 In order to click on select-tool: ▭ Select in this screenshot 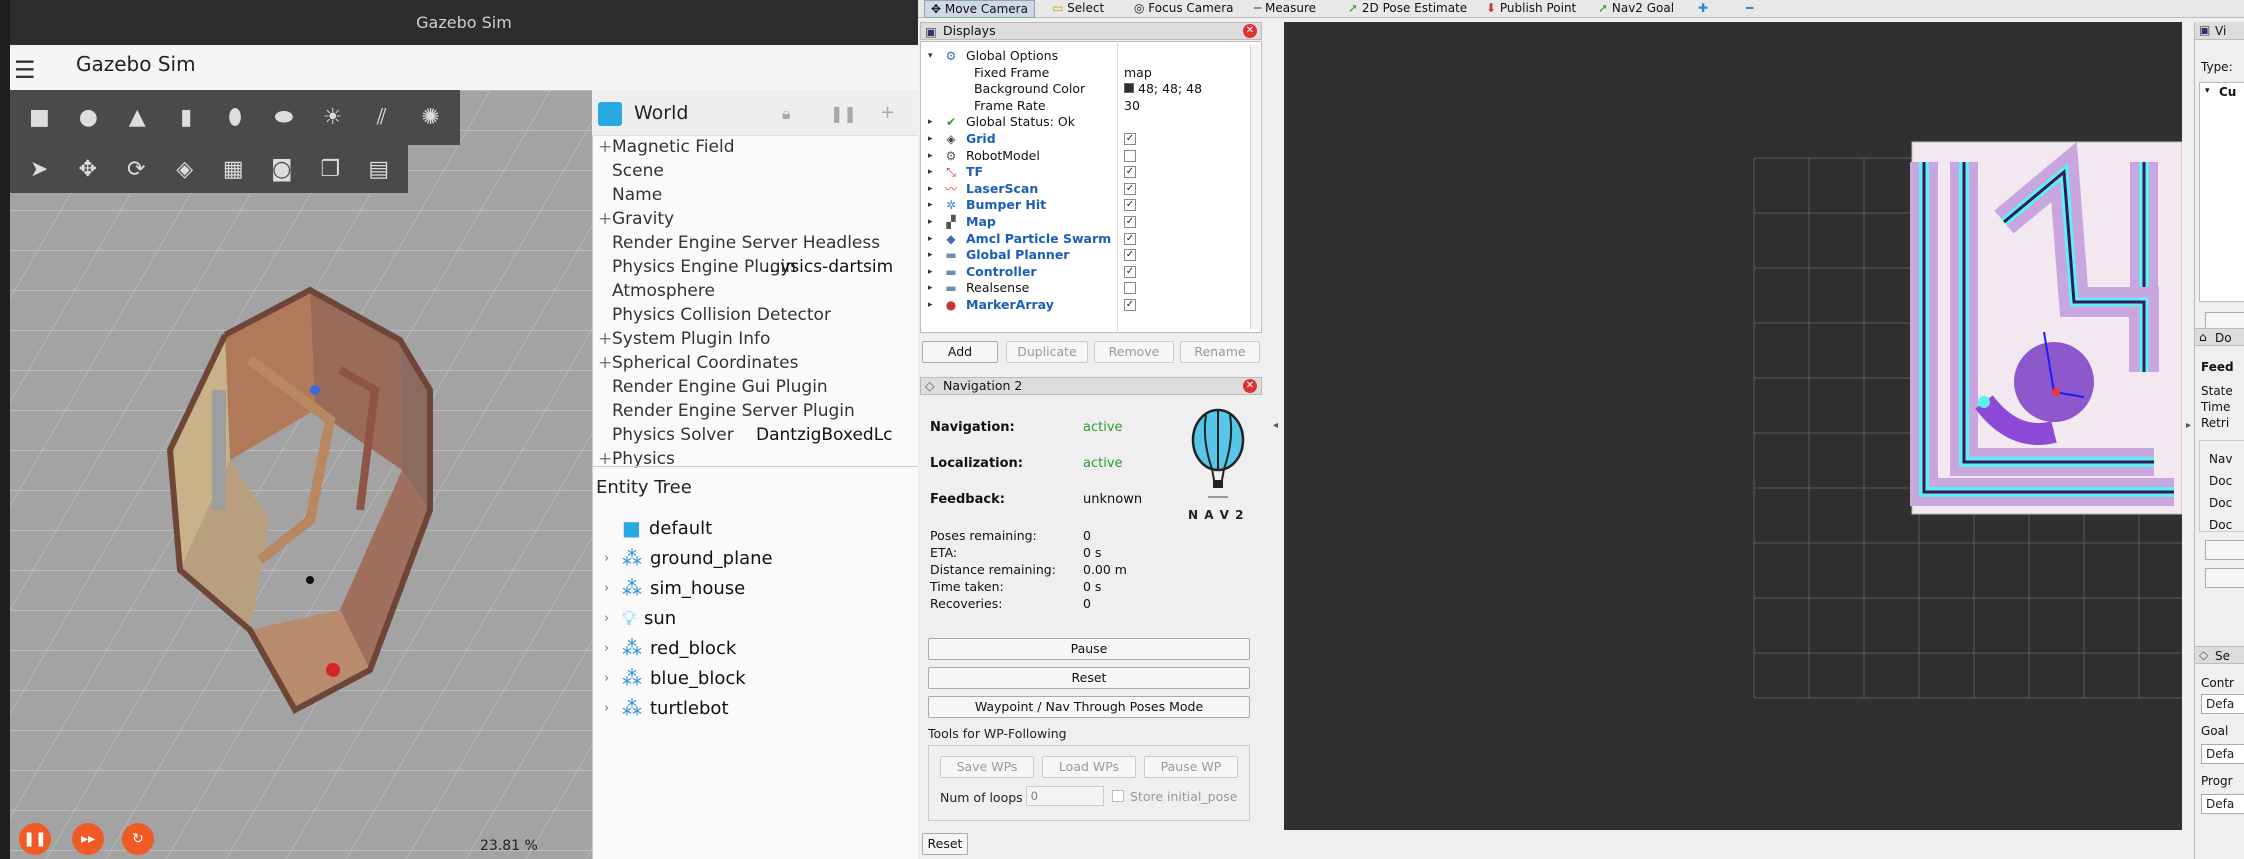, I will do `click(1078, 9)`.